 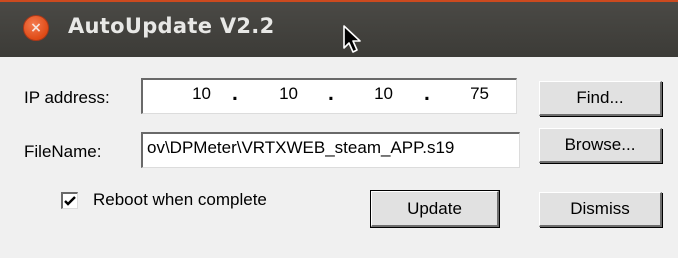 What do you see at coordinates (180, 200) in the screenshot?
I see `reboot-label: Reboot when complete` at bounding box center [180, 200].